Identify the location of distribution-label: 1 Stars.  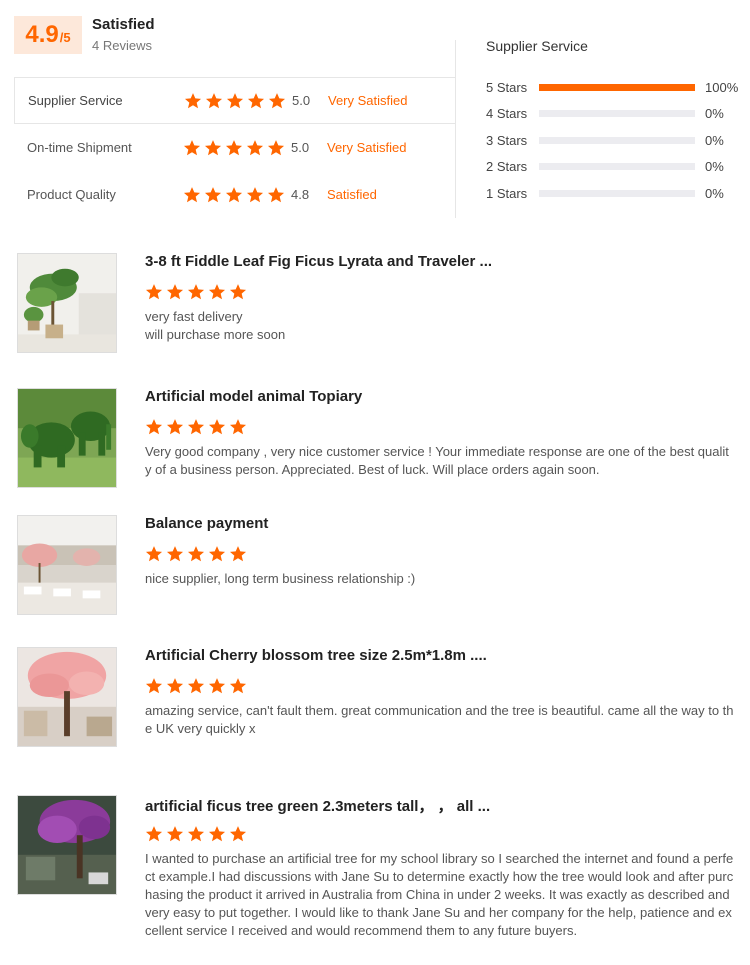
(507, 193).